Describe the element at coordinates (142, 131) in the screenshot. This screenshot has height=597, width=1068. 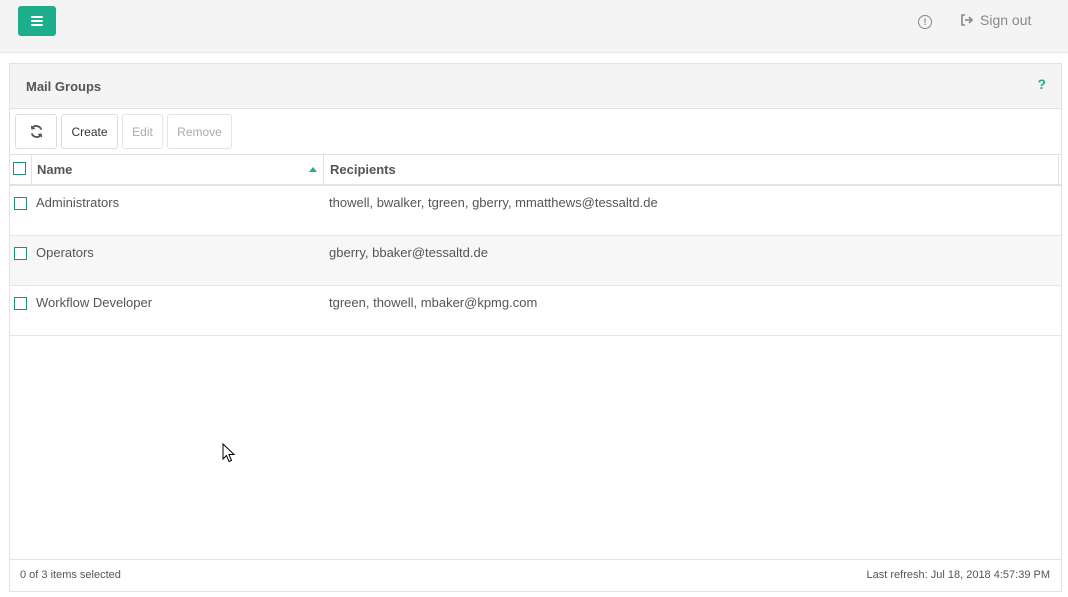
I see `edit-button: Edit` at that location.